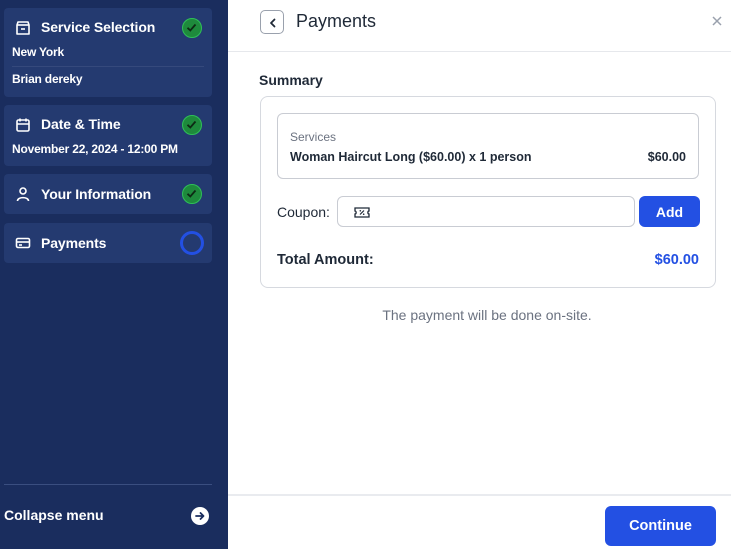  I want to click on step-detail-datetime: November 22, 2024 - 12:00 PM, so click(95, 149).